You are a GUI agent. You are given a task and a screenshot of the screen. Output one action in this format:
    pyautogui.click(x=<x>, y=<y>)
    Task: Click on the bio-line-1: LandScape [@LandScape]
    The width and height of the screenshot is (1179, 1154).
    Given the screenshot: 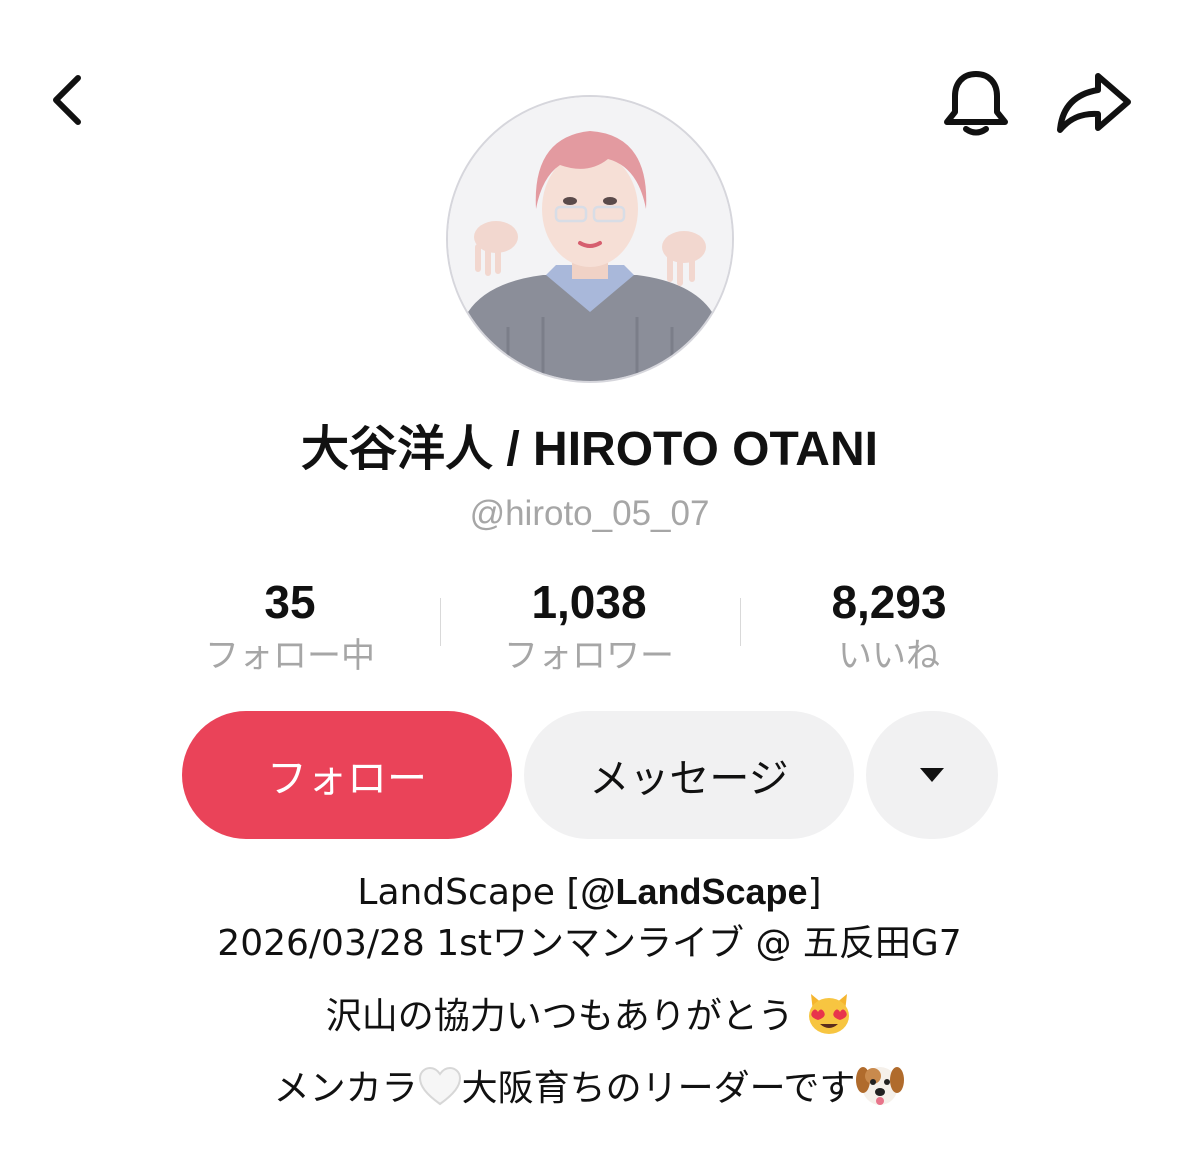 What is the action you would take?
    pyautogui.click(x=589, y=892)
    